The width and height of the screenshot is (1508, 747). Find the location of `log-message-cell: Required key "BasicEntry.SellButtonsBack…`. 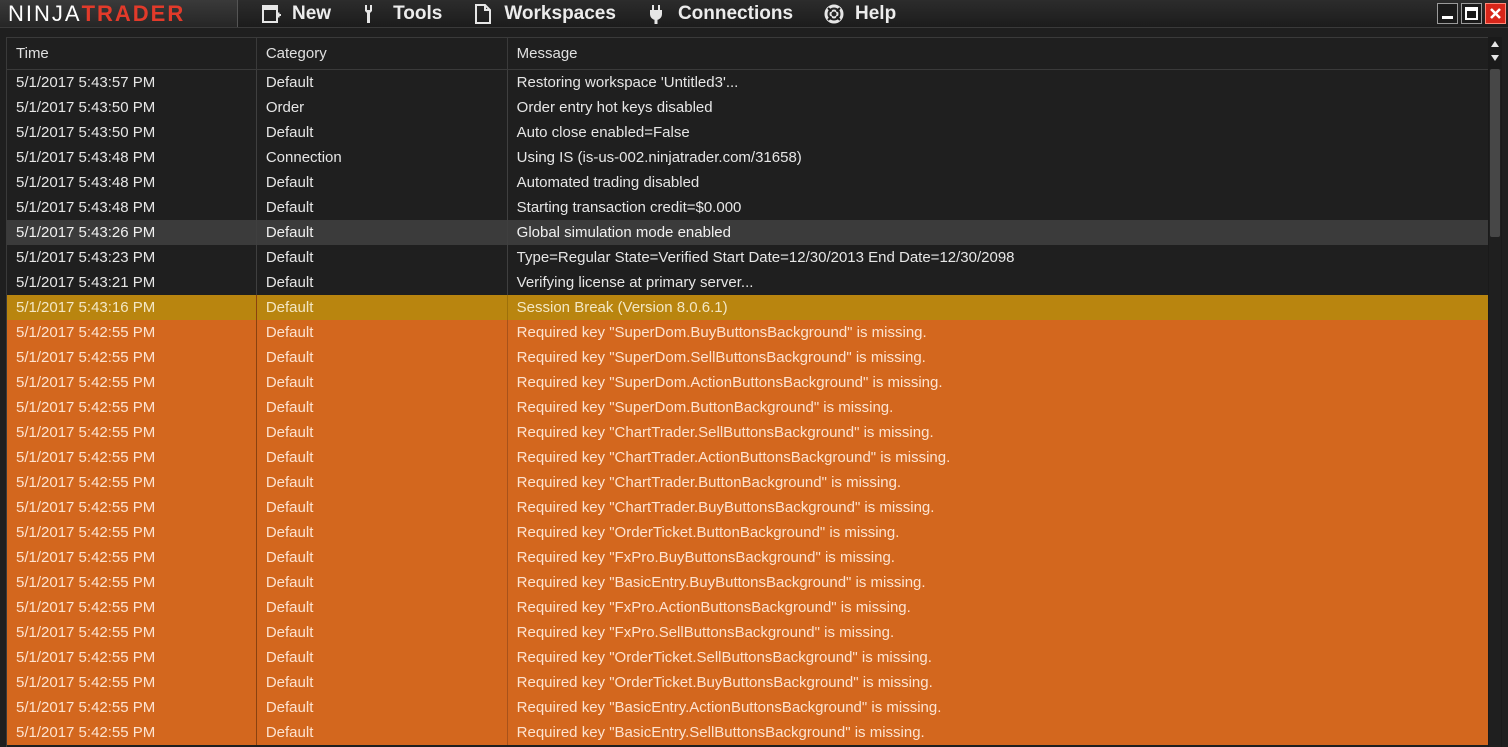

log-message-cell: Required key "BasicEntry.SellButtonsBack… is located at coordinates (720, 732).